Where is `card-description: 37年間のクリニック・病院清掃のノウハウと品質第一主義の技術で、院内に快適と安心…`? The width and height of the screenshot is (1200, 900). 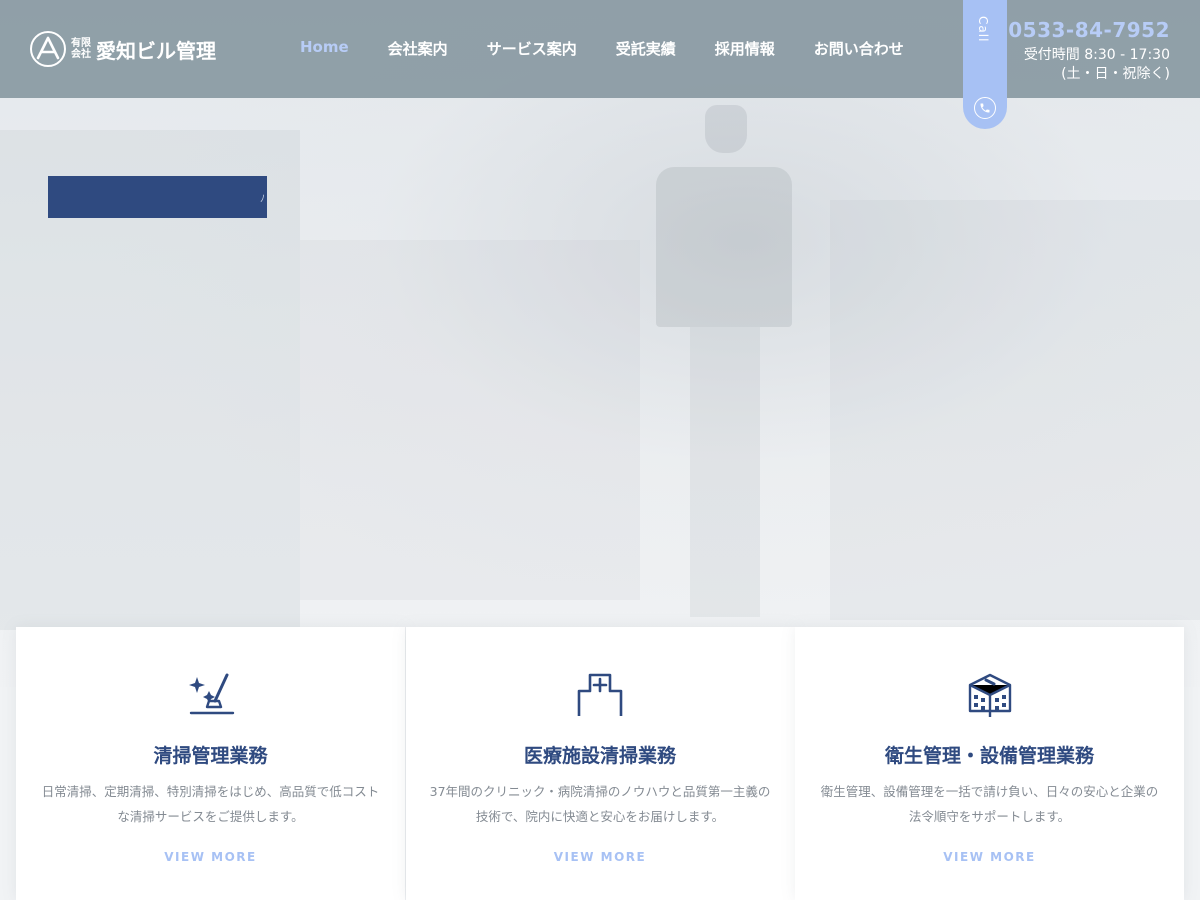 card-description: 37年間のクリニック・病院清掃のノウハウと品質第一主義の技術で、院内に快適と安心… is located at coordinates (600, 804).